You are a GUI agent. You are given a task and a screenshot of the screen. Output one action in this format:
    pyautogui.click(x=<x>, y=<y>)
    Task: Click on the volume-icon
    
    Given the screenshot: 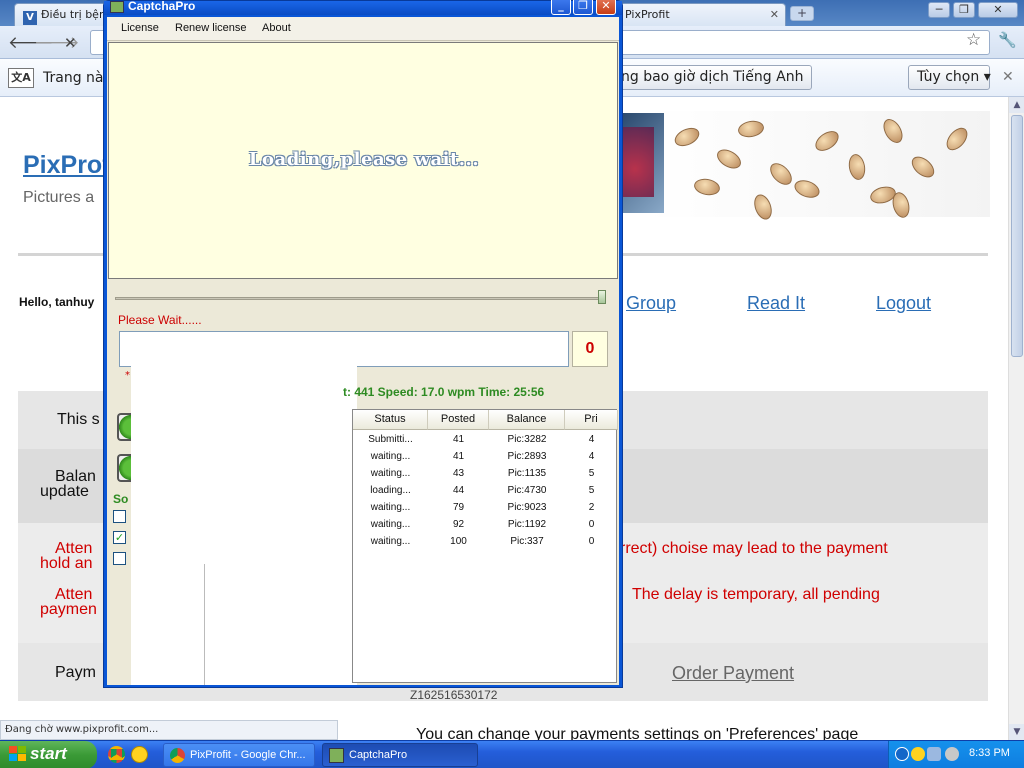 What is the action you would take?
    pyautogui.click(x=952, y=754)
    